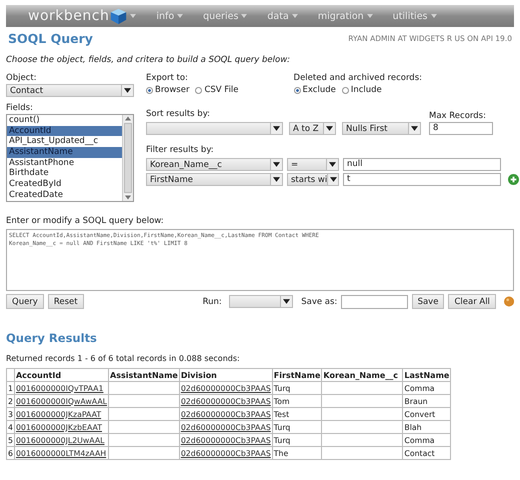 The height and width of the screenshot is (480, 520). Describe the element at coordinates (64, 174) in the screenshot. I see `field-option: Birthdate` at that location.